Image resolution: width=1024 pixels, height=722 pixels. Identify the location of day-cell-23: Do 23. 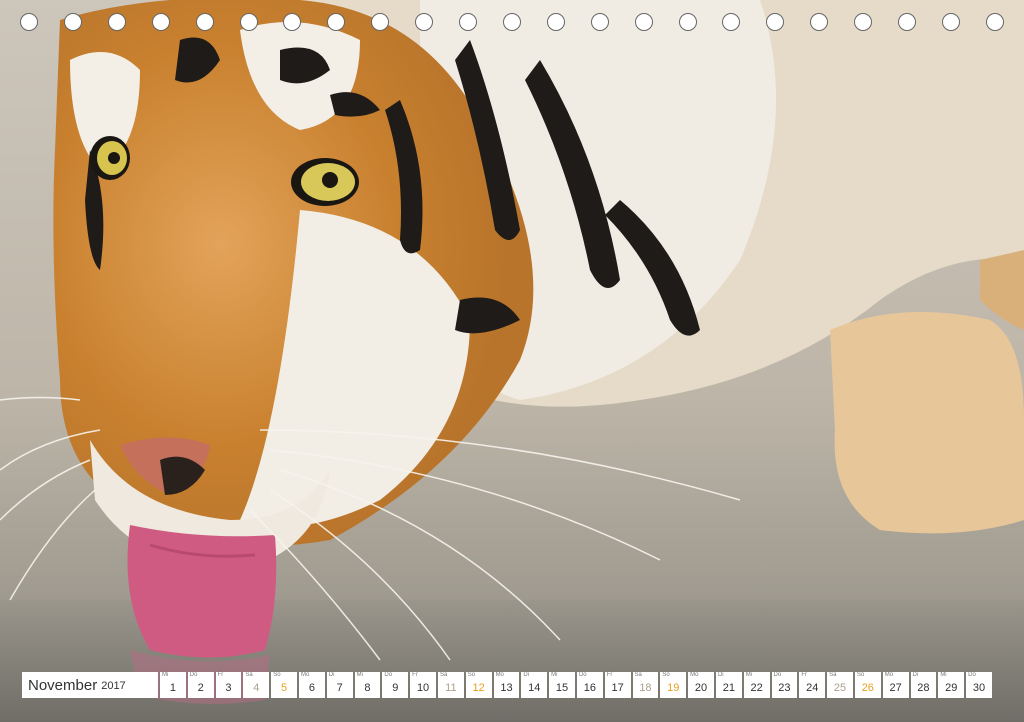
(784, 685).